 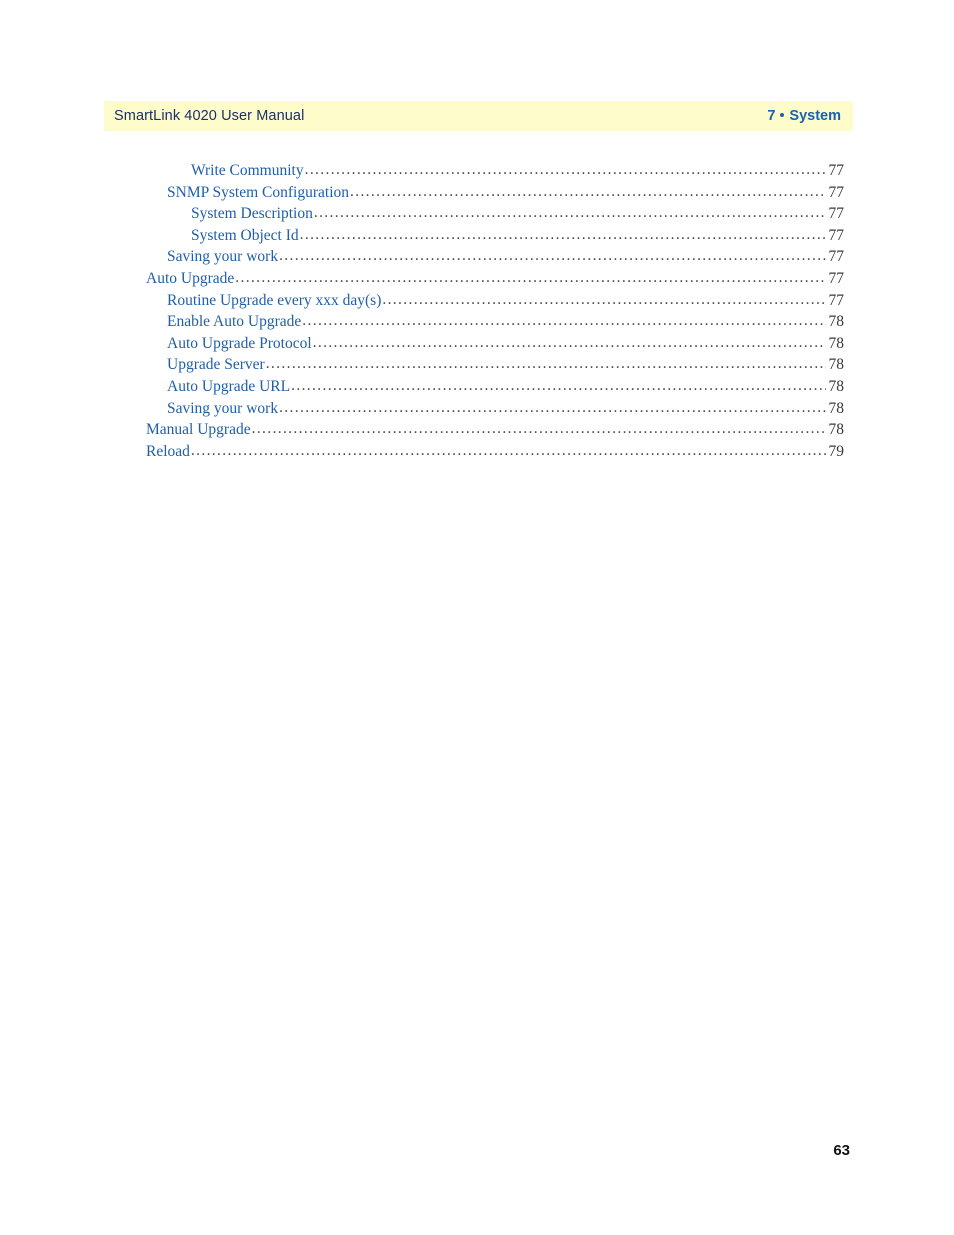 What do you see at coordinates (229, 386) in the screenshot?
I see `toc-entry-label: Auto Upgrade URL` at bounding box center [229, 386].